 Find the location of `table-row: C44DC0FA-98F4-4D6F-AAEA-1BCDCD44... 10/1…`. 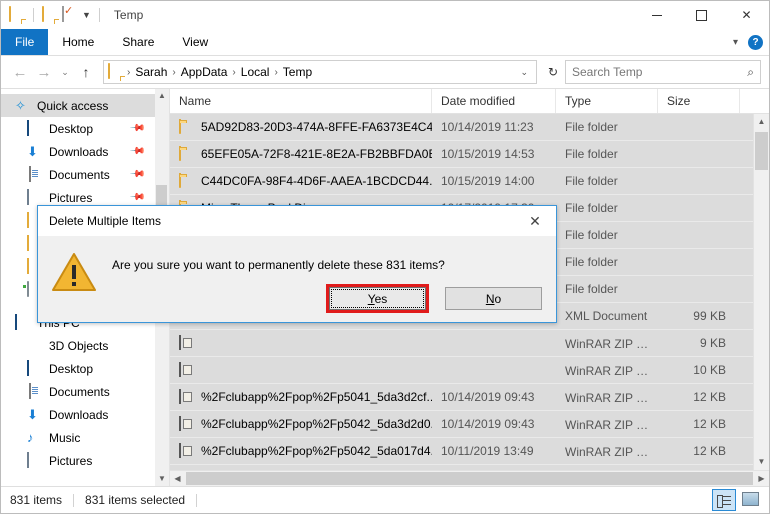

table-row: C44DC0FA-98F4-4D6F-AAEA-1BCDCD44... 10/1… is located at coordinates (469, 181).